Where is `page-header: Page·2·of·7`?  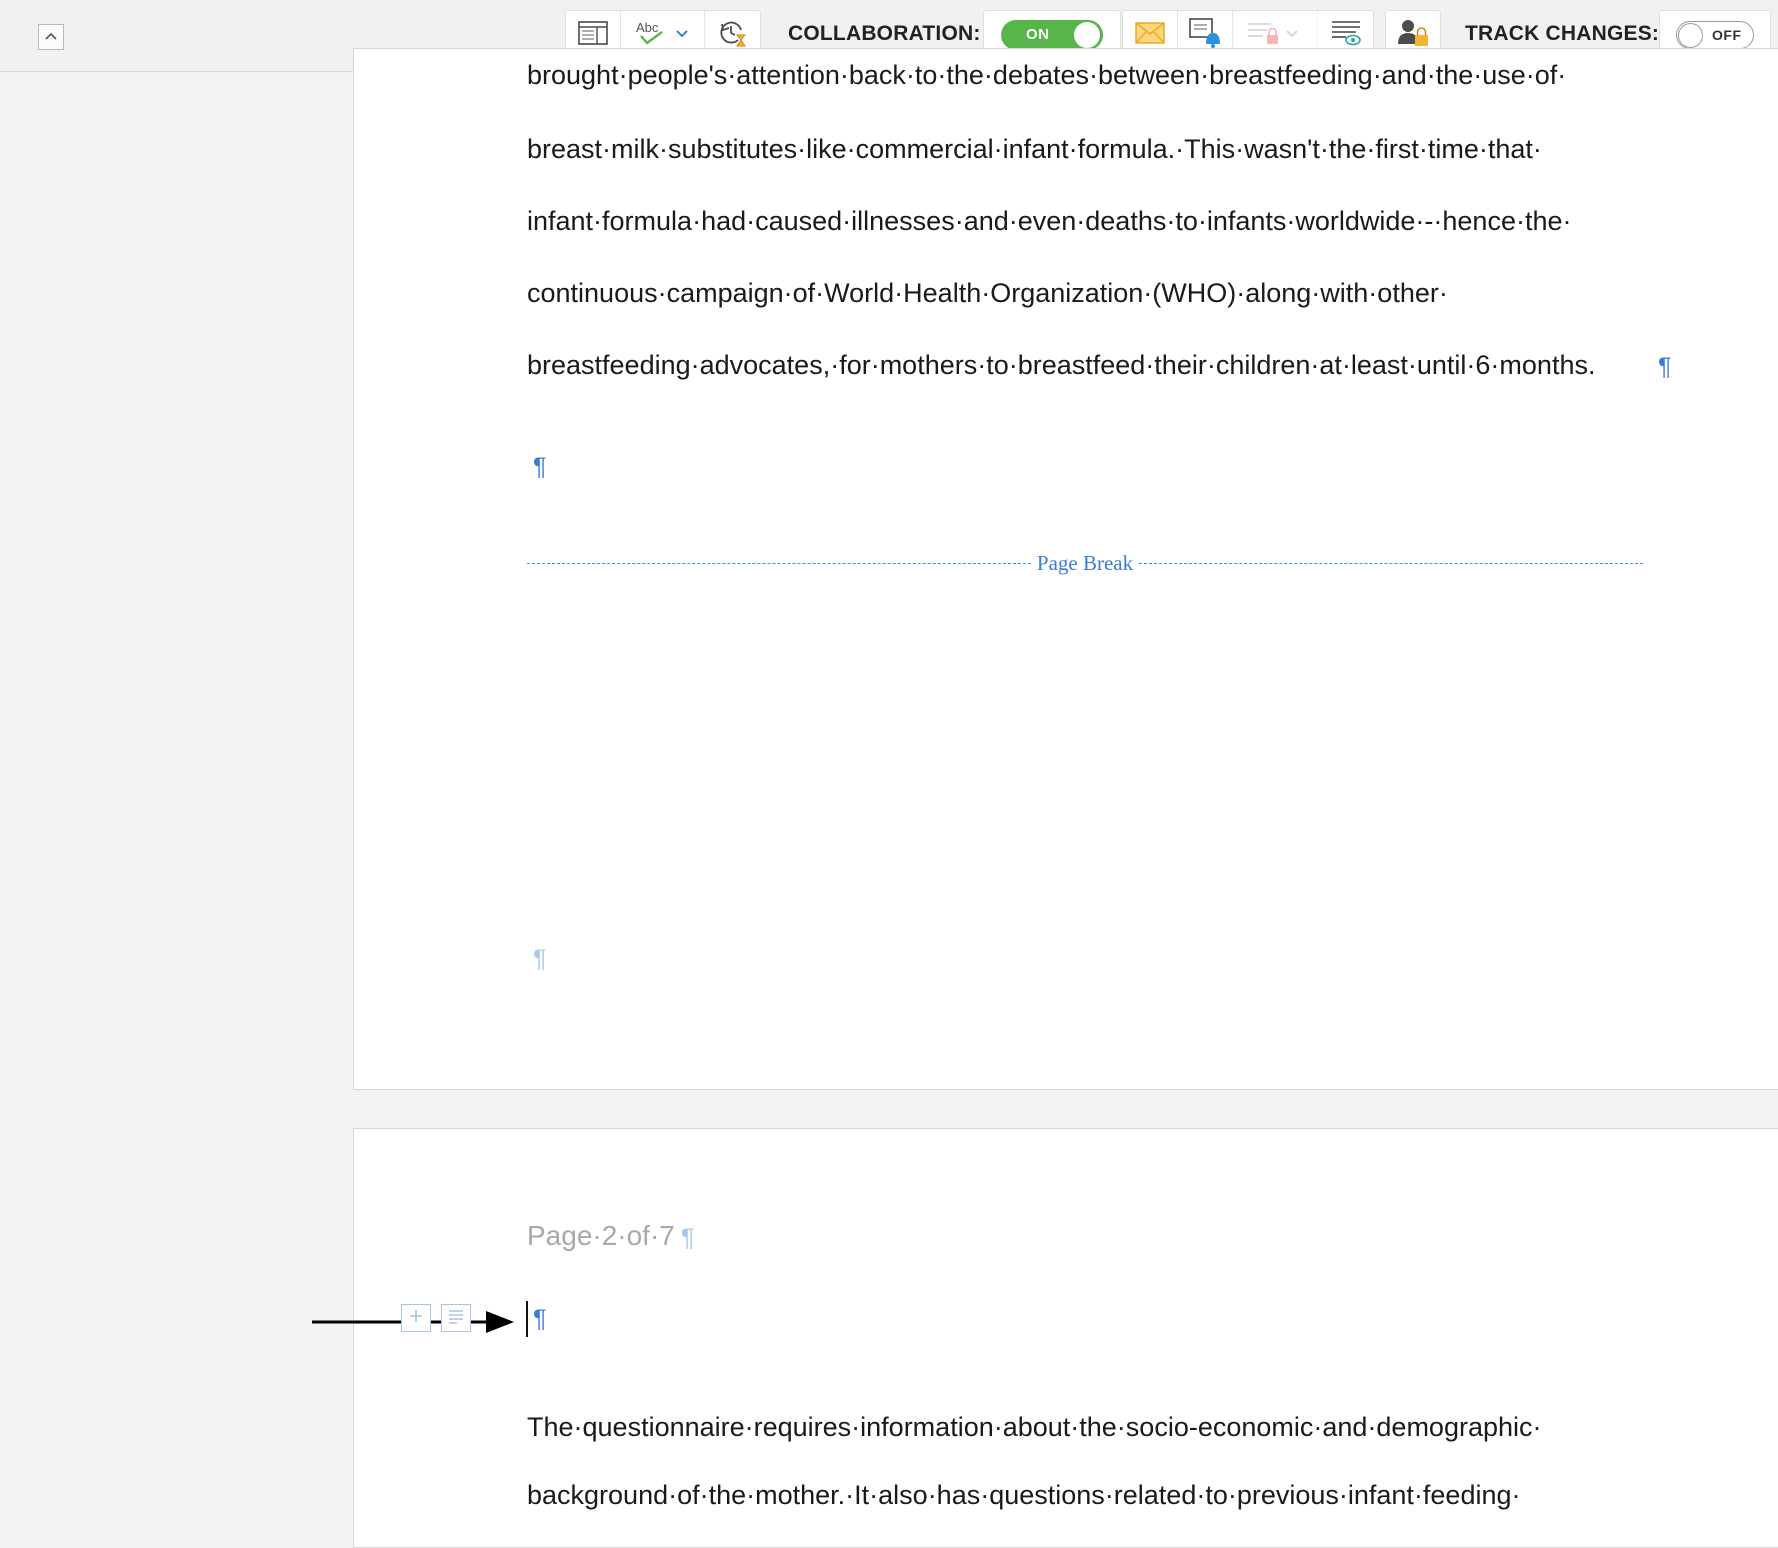 page-header: Page·2·of·7 is located at coordinates (601, 1235).